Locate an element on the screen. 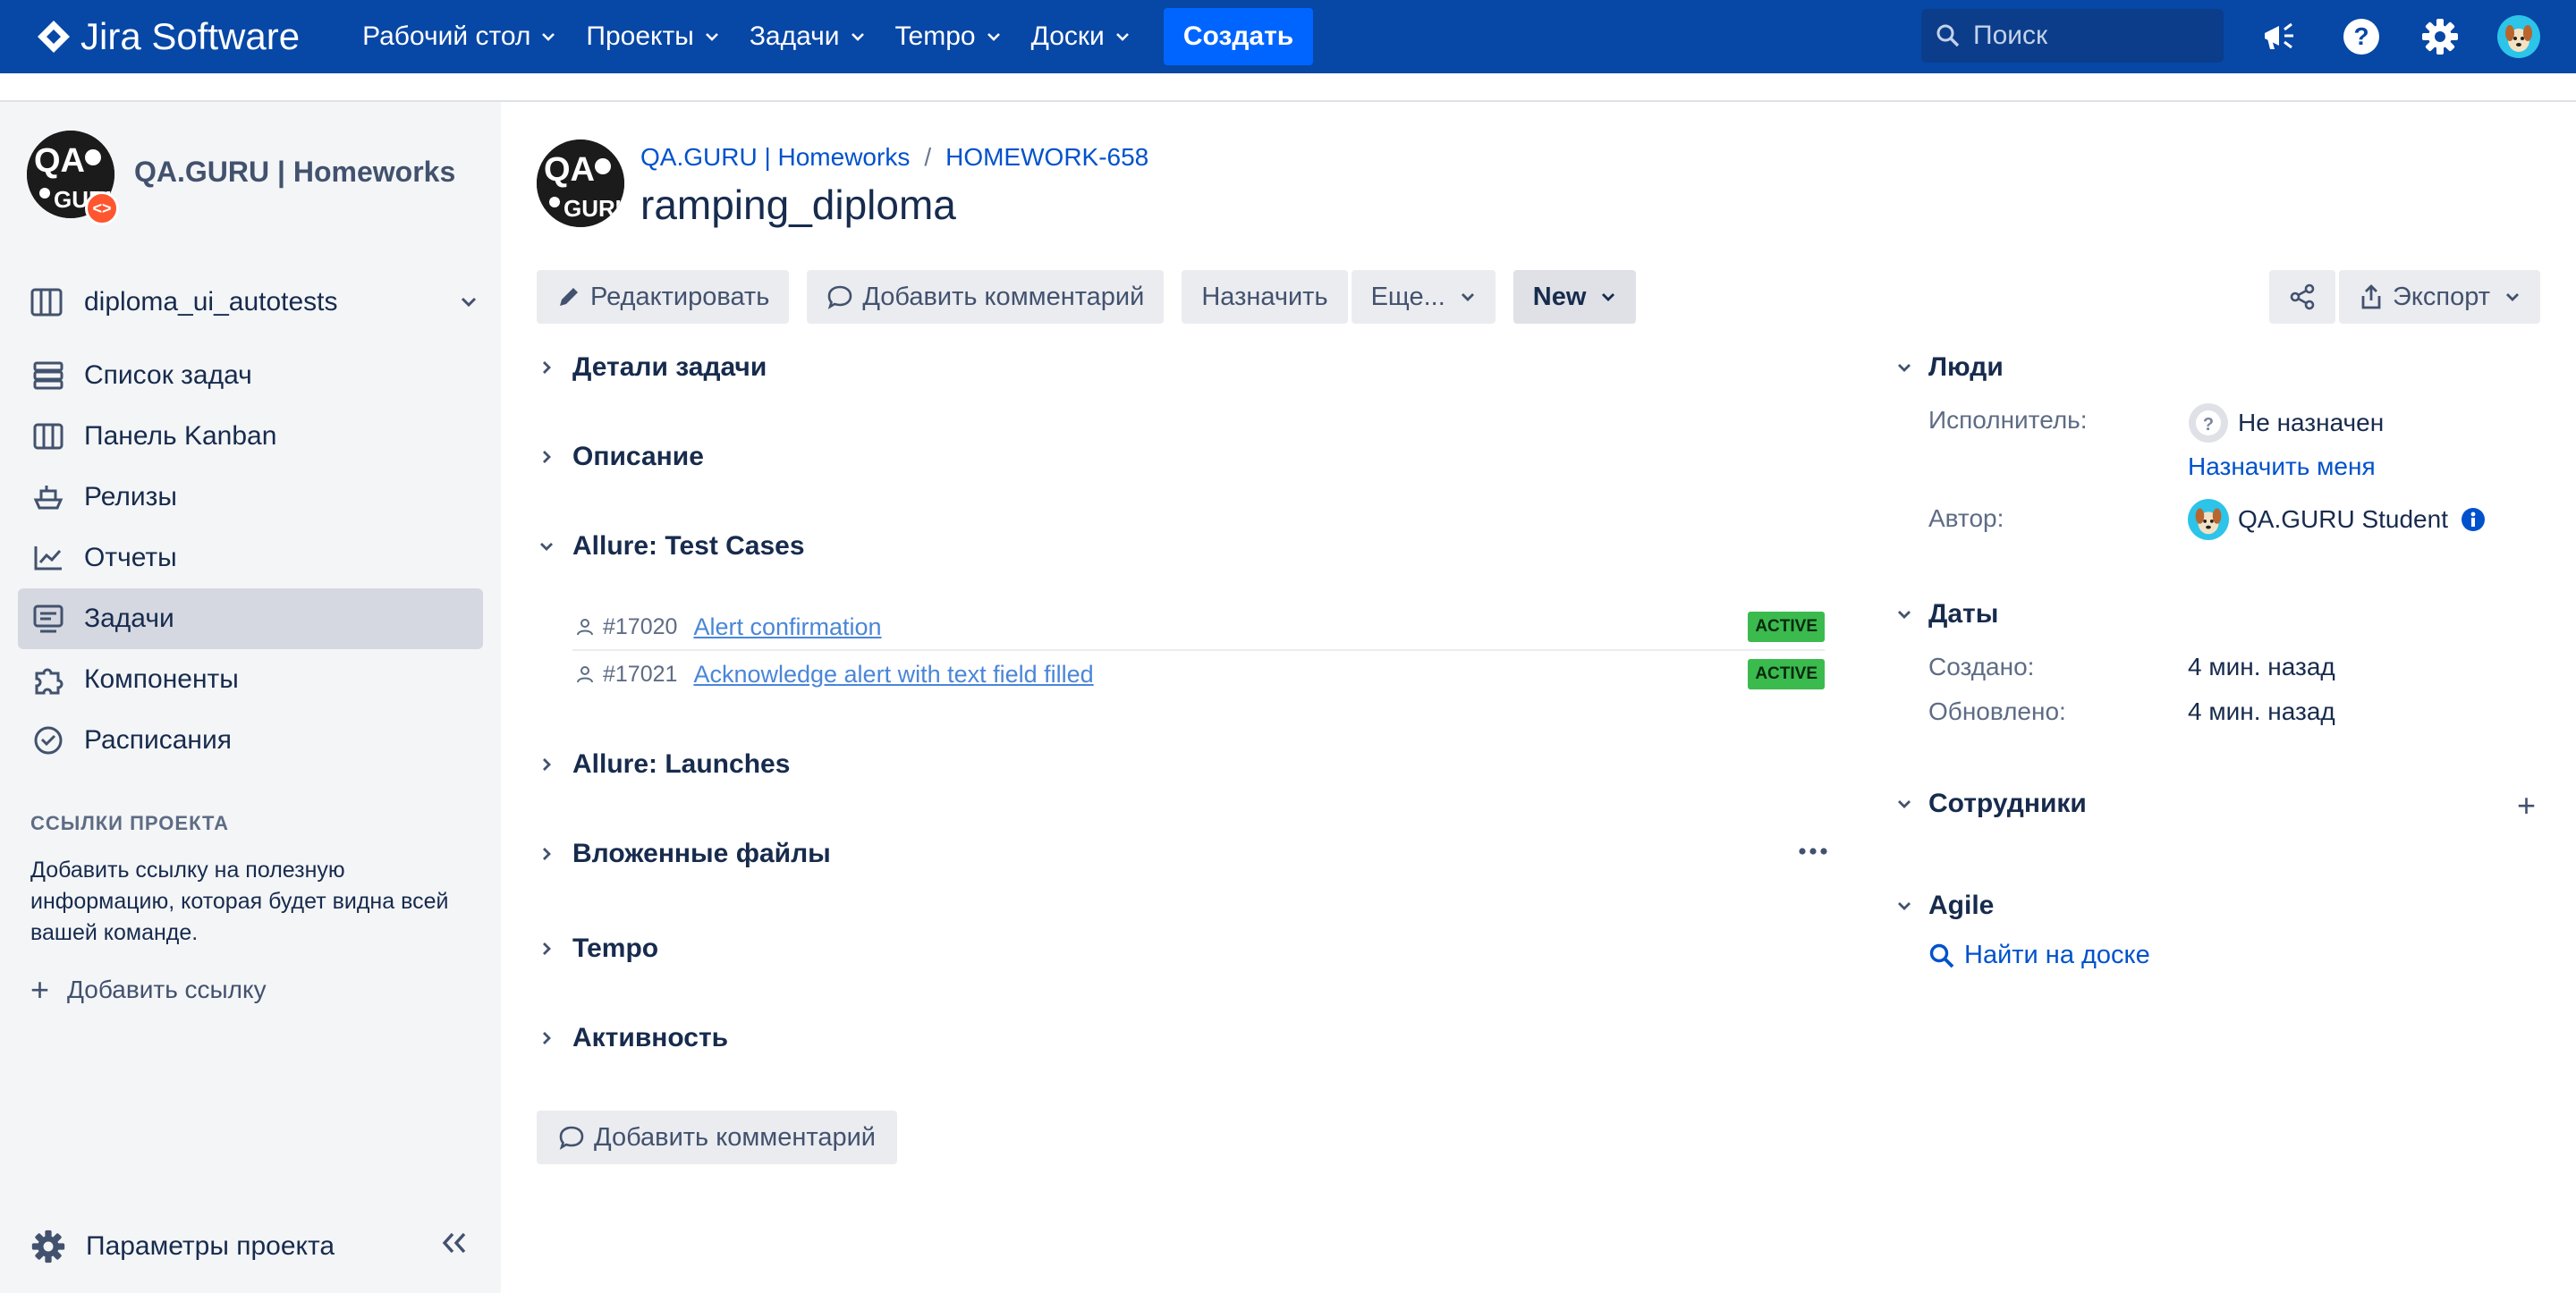  ship-icon is located at coordinates (48, 498).